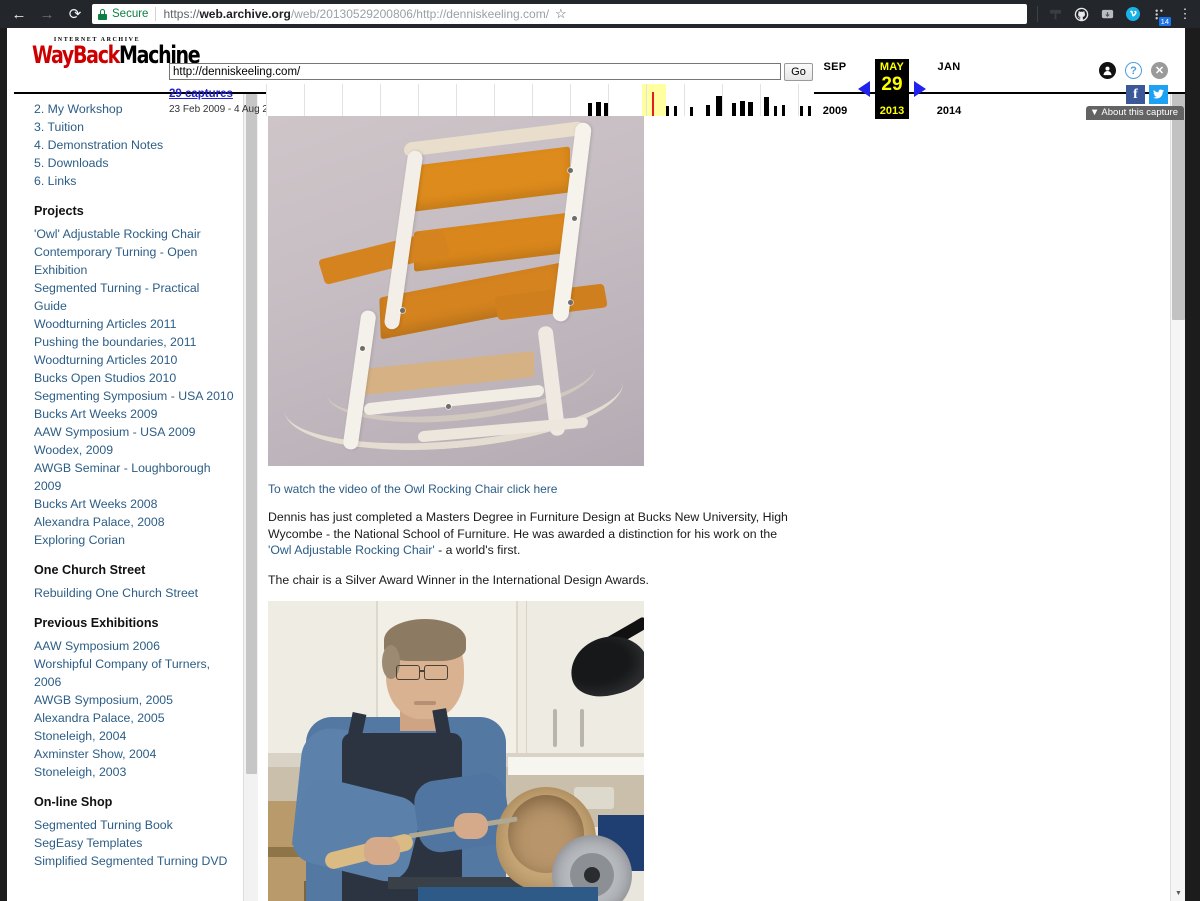 The image size is (1200, 901). I want to click on wayback-go-button: Go, so click(798, 72).